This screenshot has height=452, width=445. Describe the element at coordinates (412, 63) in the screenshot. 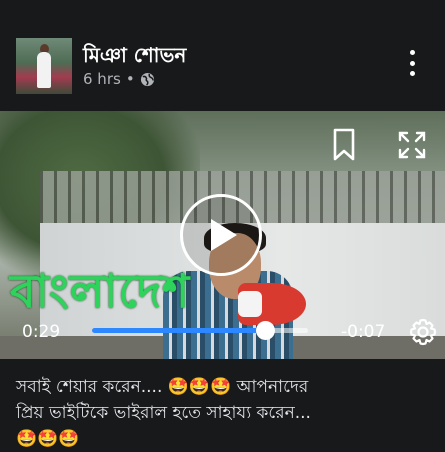

I see `more-vertical-icon` at that location.